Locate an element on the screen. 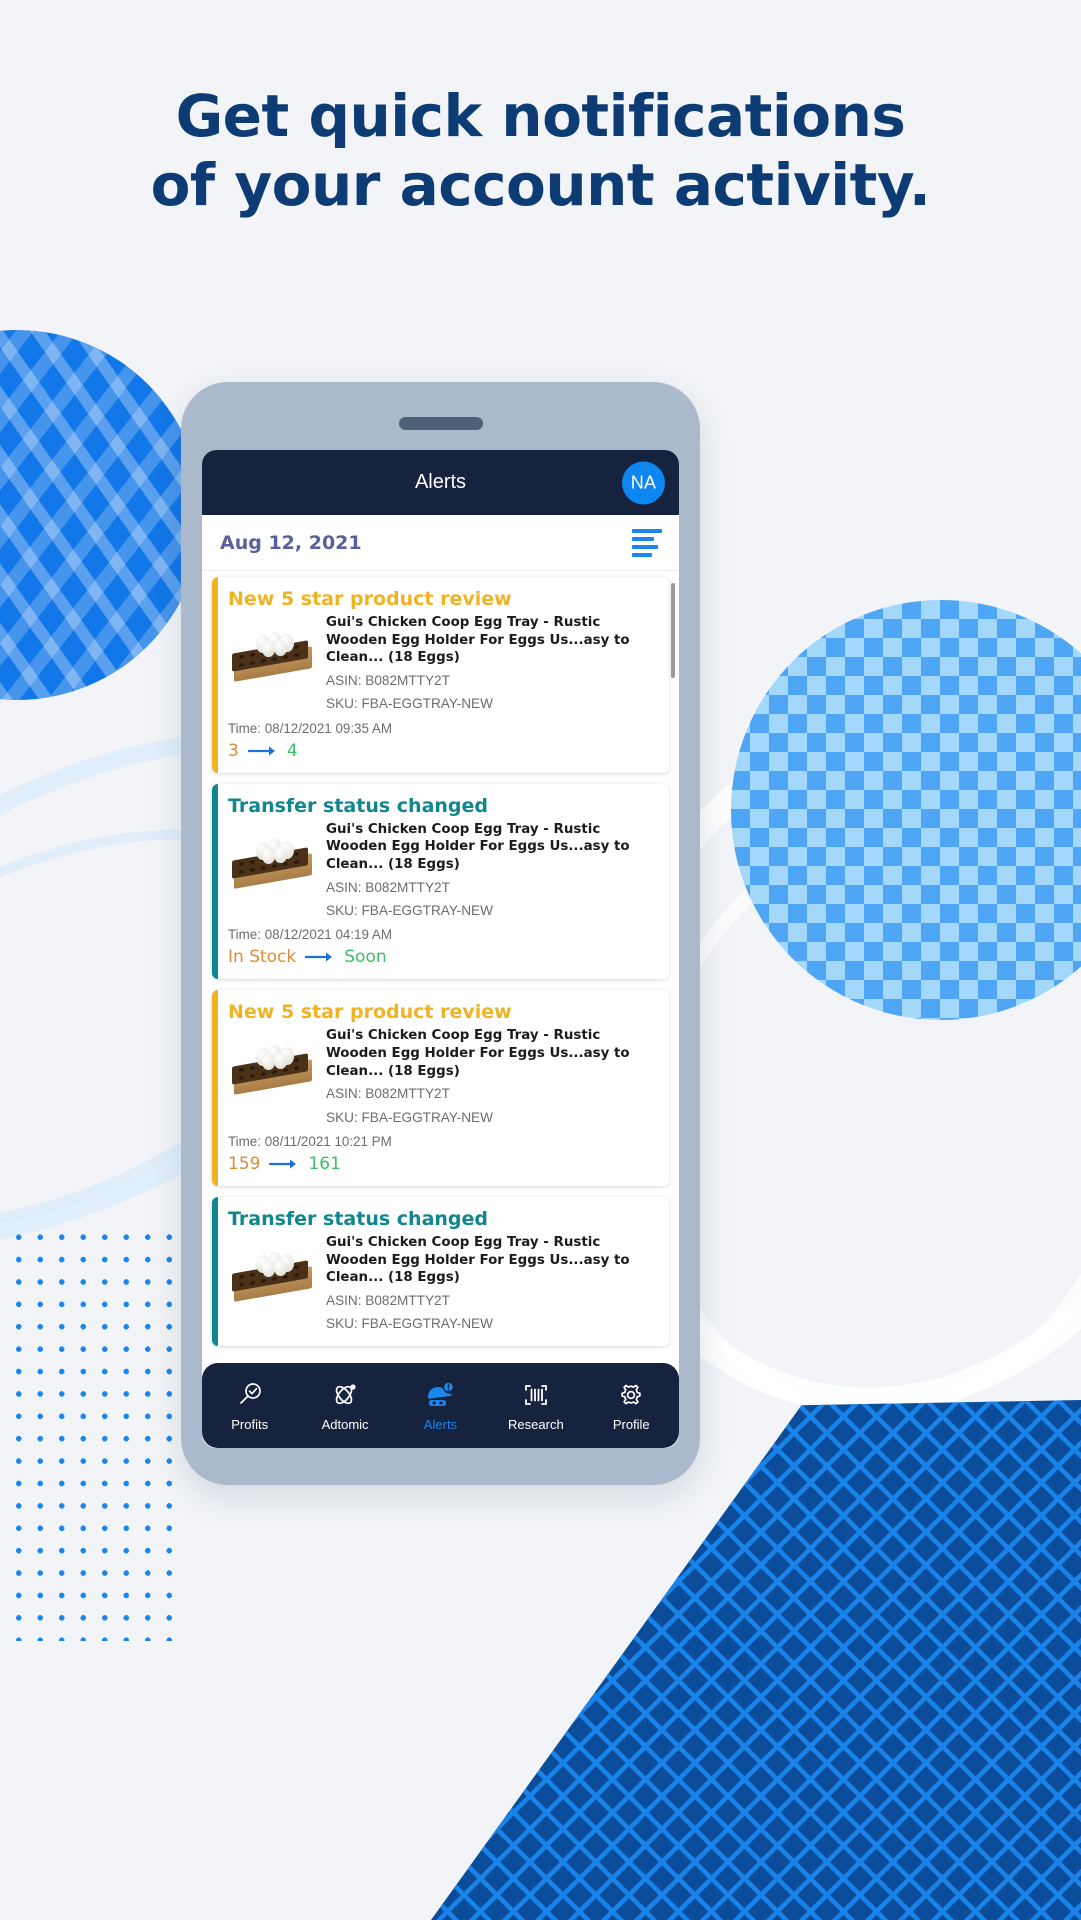  alert-change-row: In Stock Soon is located at coordinates (442, 957).